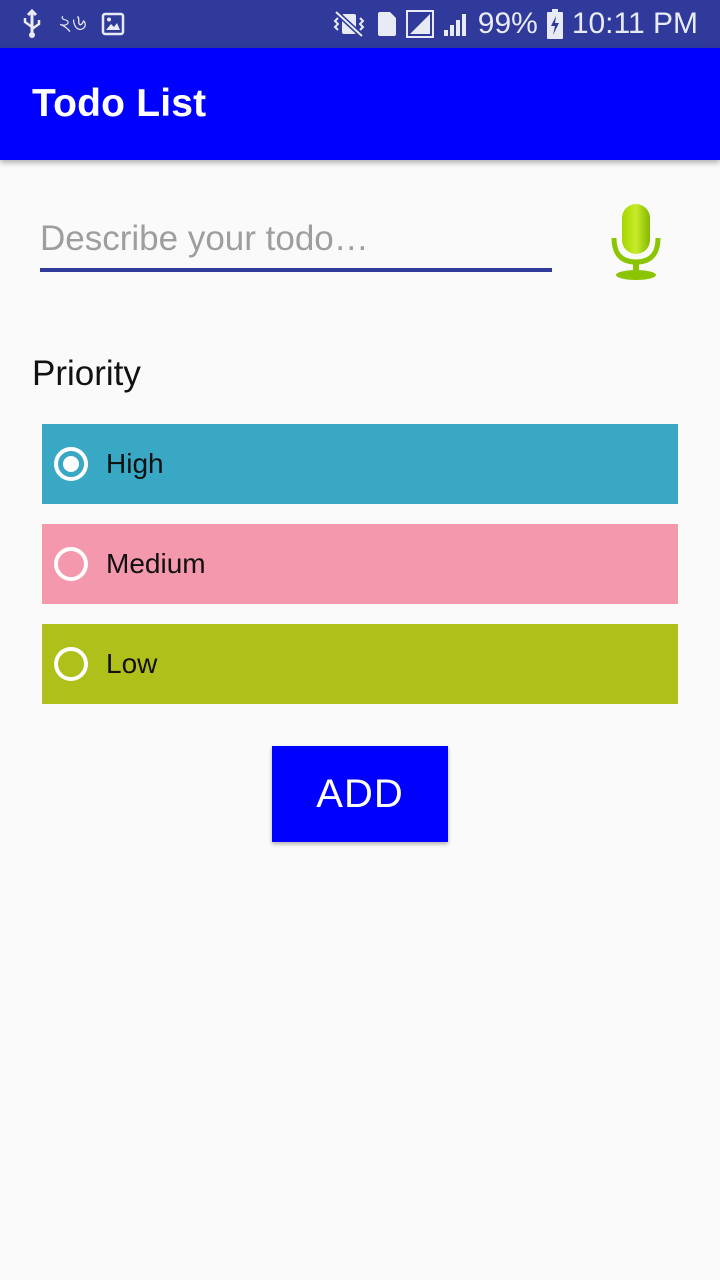  What do you see at coordinates (86, 373) in the screenshot?
I see `priority-label: Priority` at bounding box center [86, 373].